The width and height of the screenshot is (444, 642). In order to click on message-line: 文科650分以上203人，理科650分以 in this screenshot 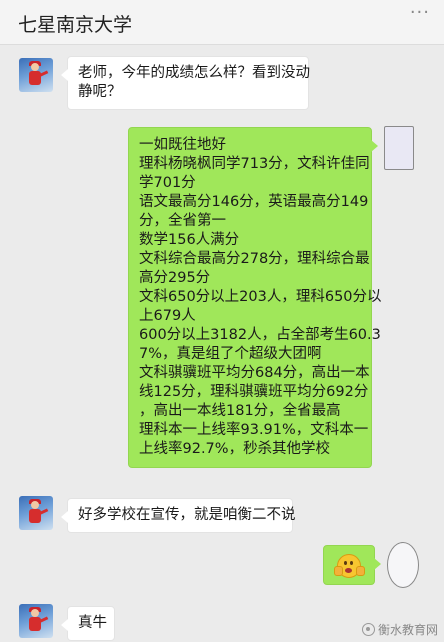, I will do `click(260, 297)`.